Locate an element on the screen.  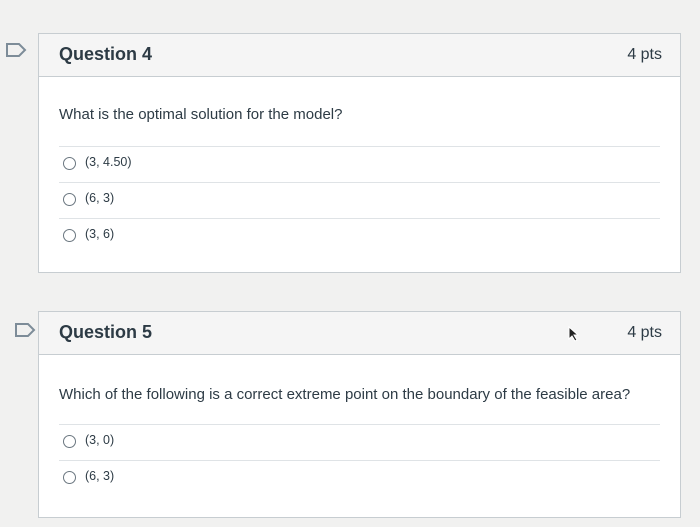
answer-option: (3, 0) is located at coordinates (359, 442).